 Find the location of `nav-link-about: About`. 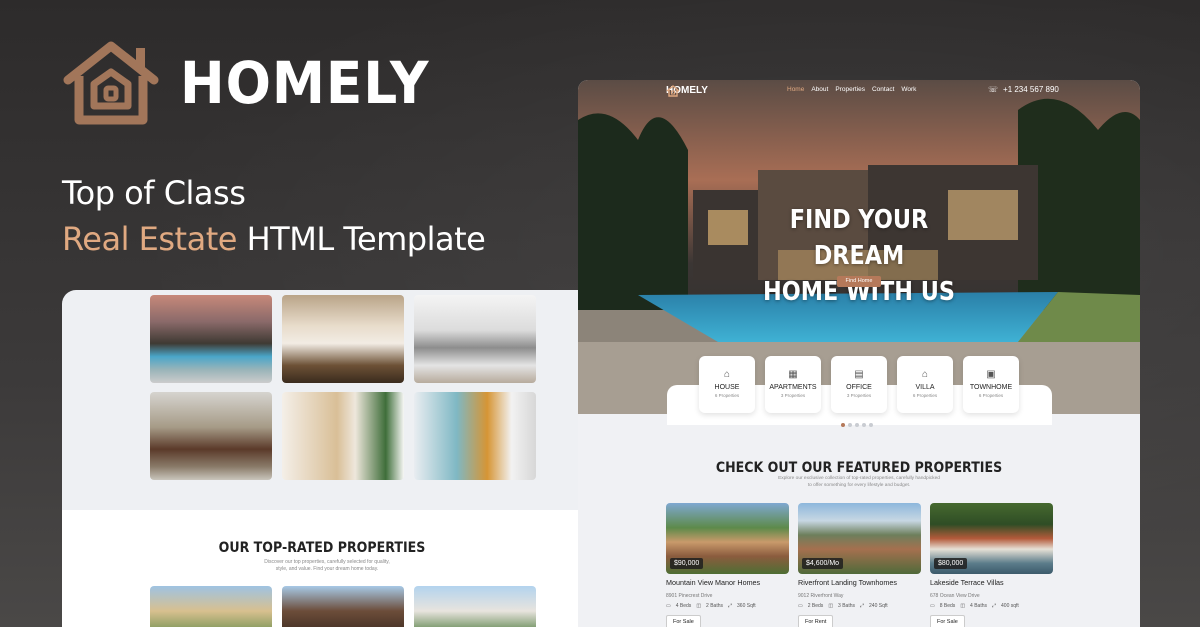

nav-link-about: About is located at coordinates (819, 89).